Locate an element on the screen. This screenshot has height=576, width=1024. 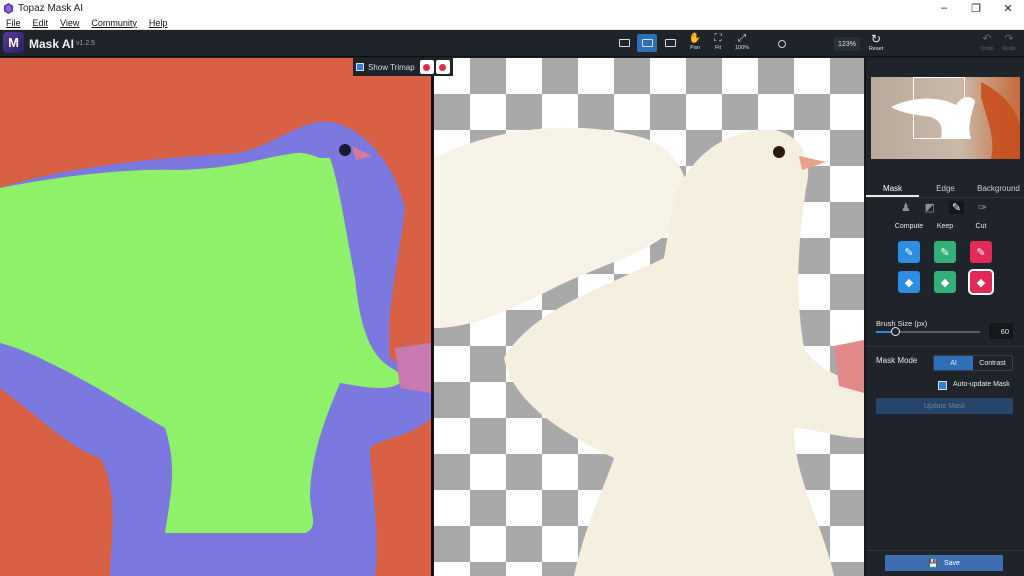
update-mask-button: Update Mask is located at coordinates (944, 406).